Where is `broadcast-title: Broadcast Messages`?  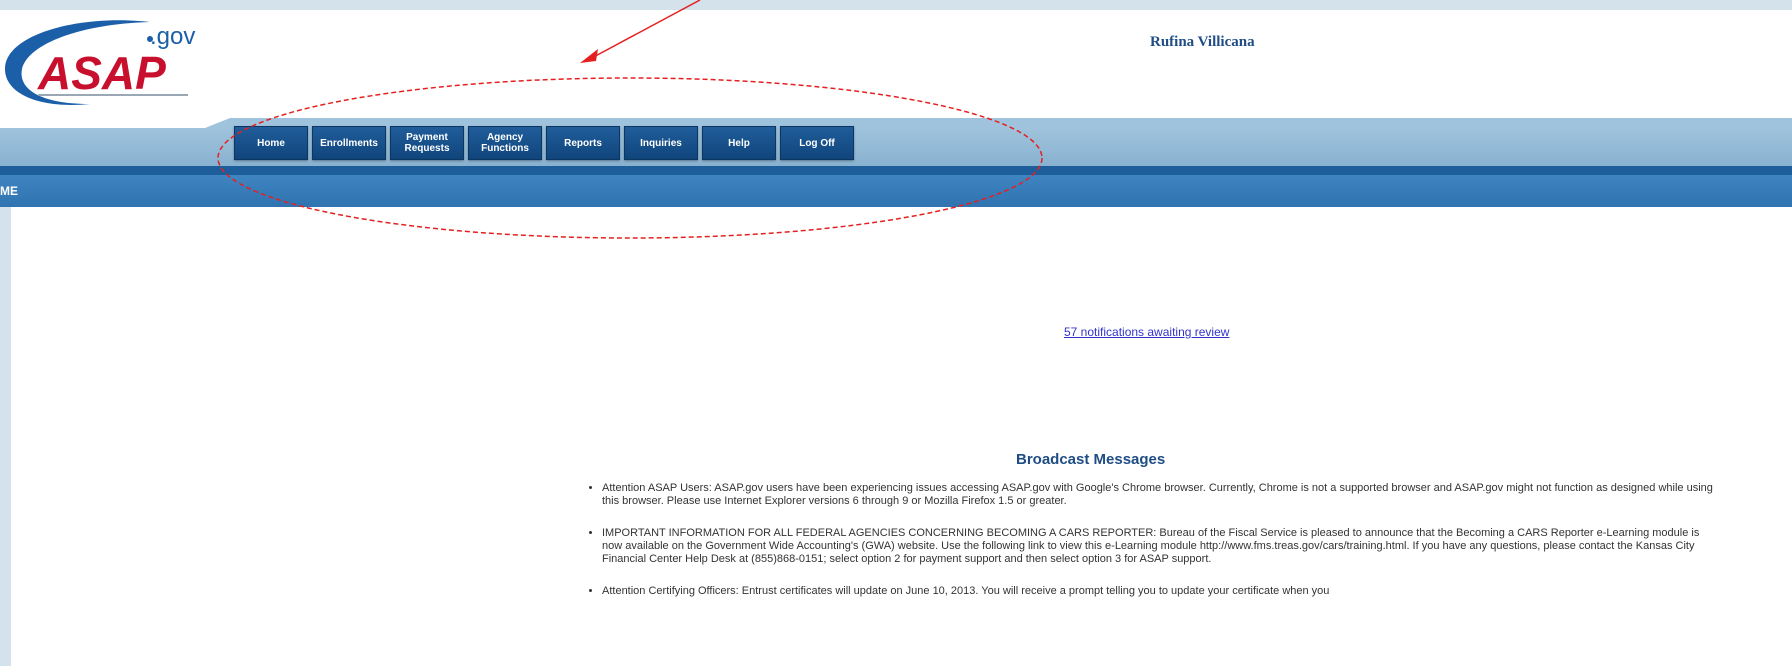
broadcast-title: Broadcast Messages is located at coordinates (1091, 459).